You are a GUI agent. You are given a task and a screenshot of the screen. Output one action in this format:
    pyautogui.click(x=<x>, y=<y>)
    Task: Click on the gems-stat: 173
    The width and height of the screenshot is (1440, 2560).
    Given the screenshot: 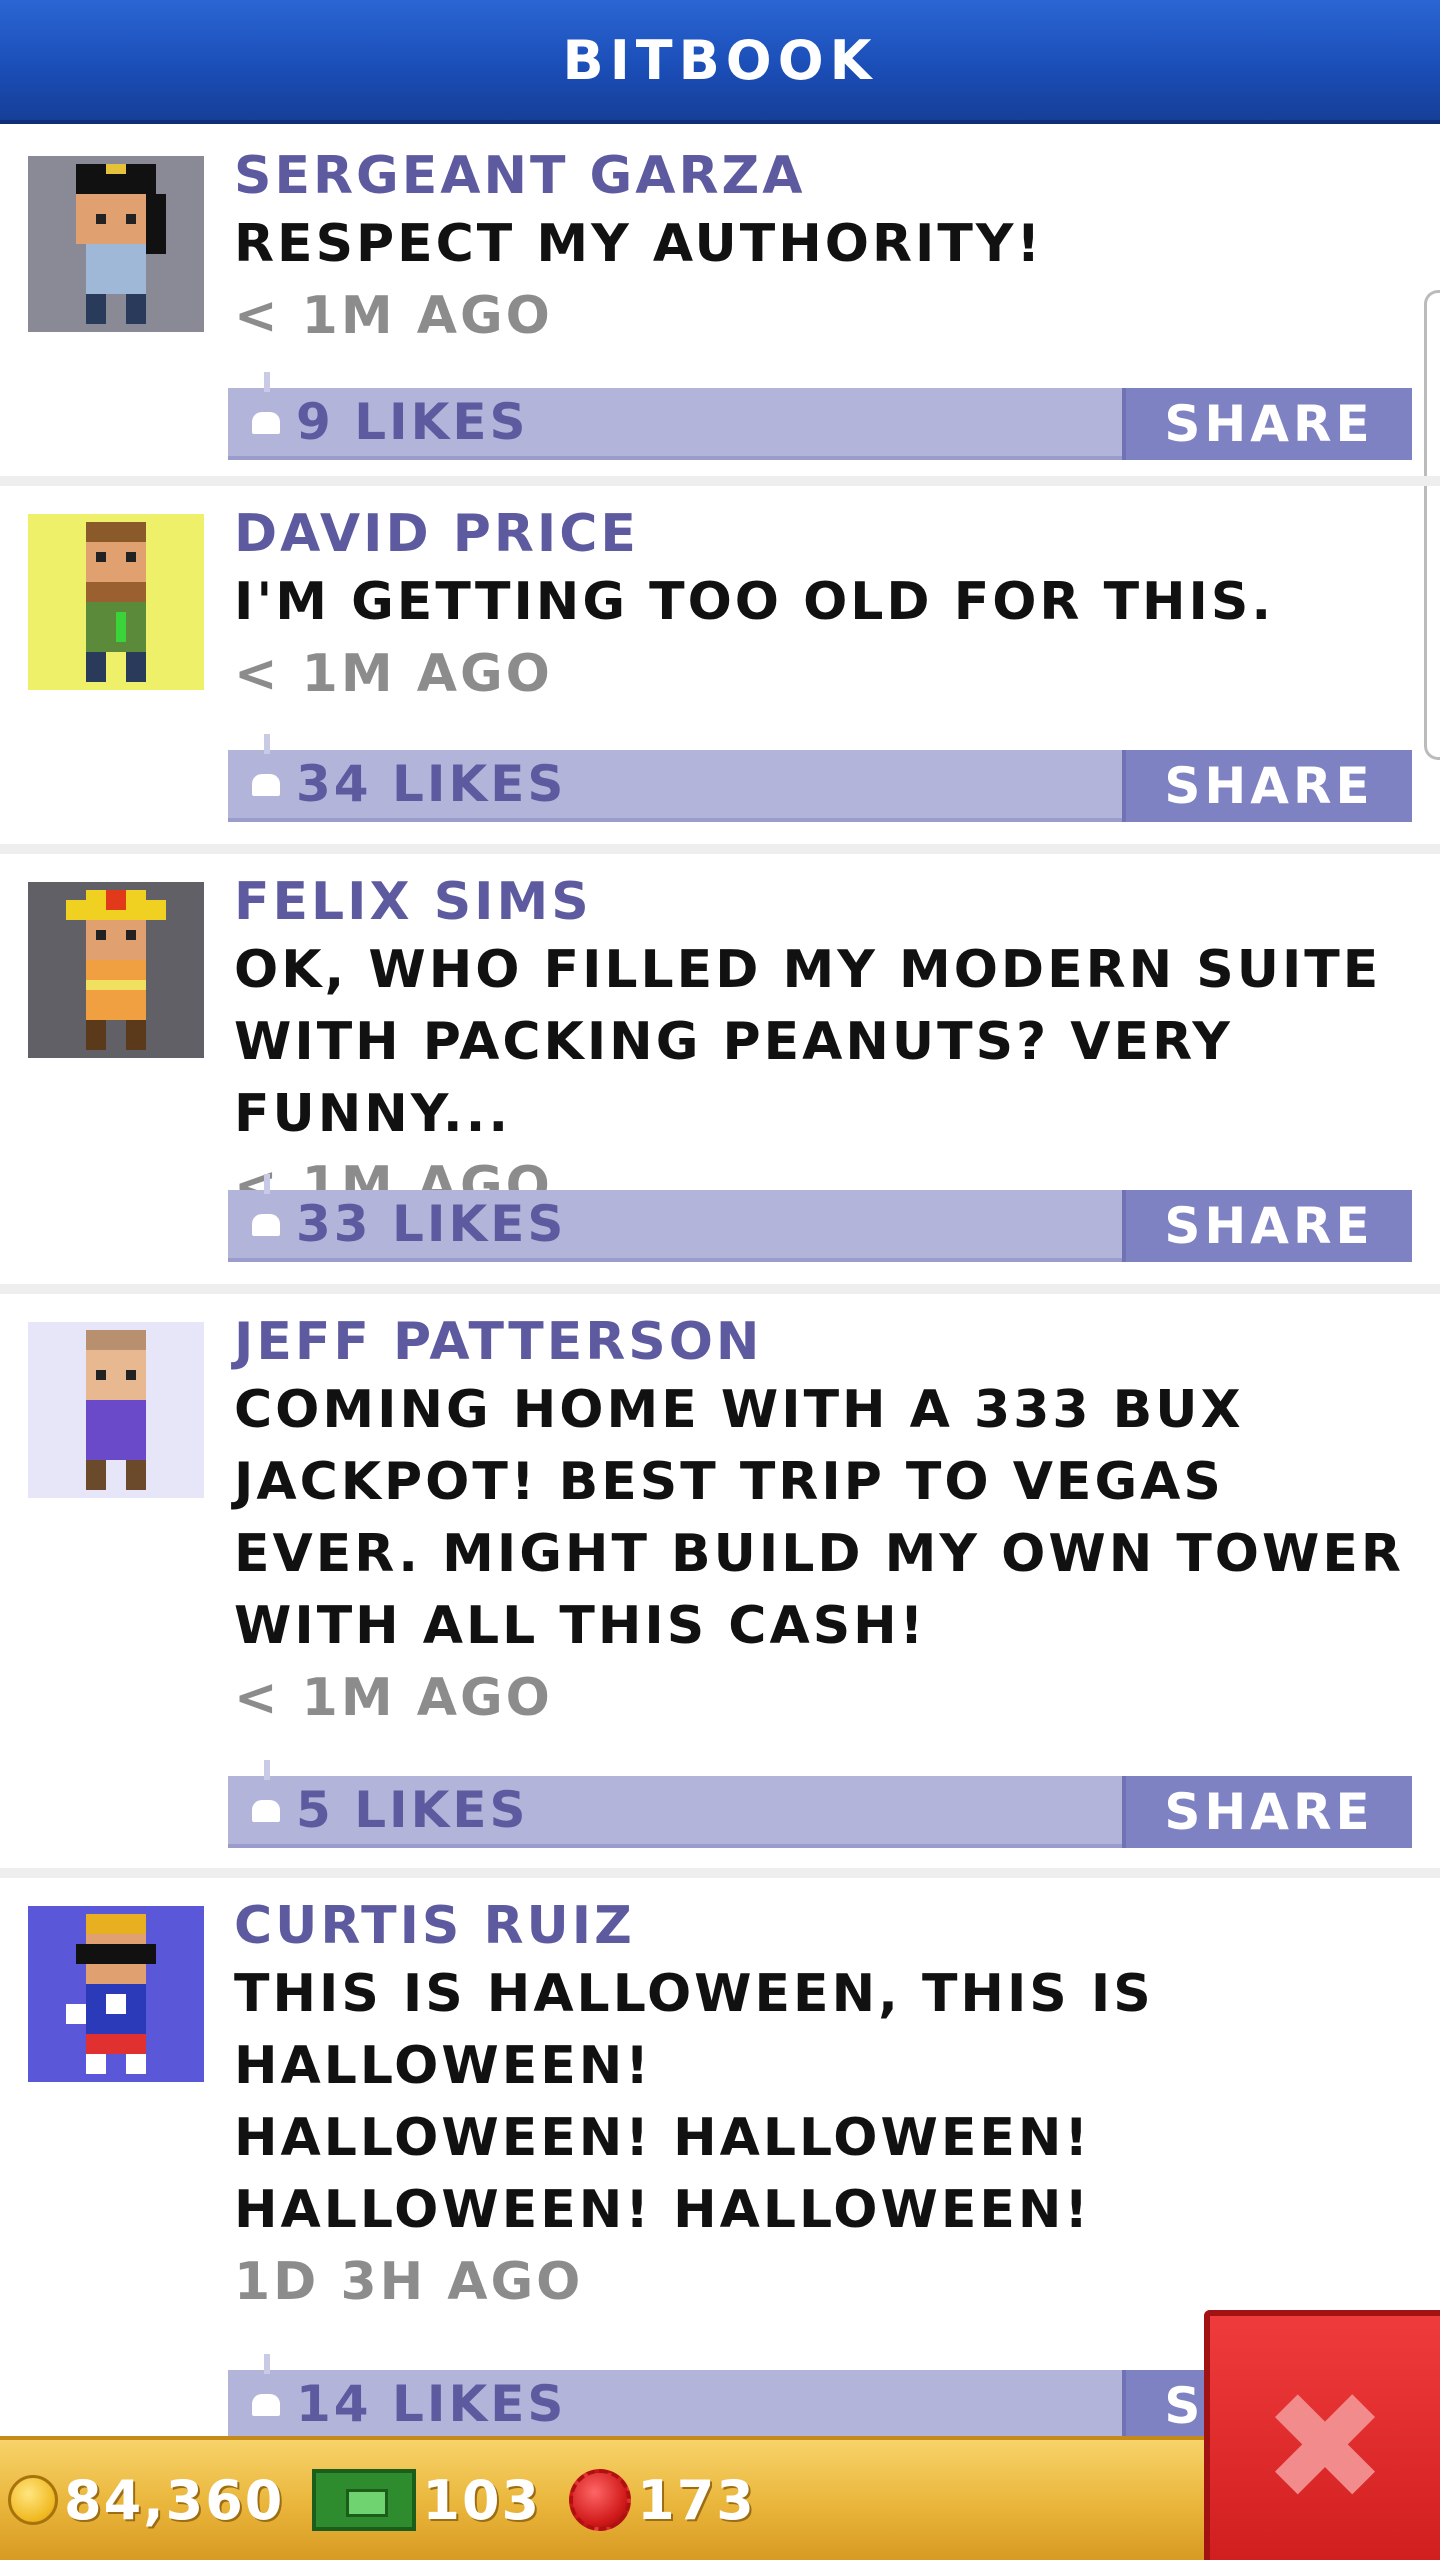 What is the action you would take?
    pyautogui.click(x=662, y=2500)
    